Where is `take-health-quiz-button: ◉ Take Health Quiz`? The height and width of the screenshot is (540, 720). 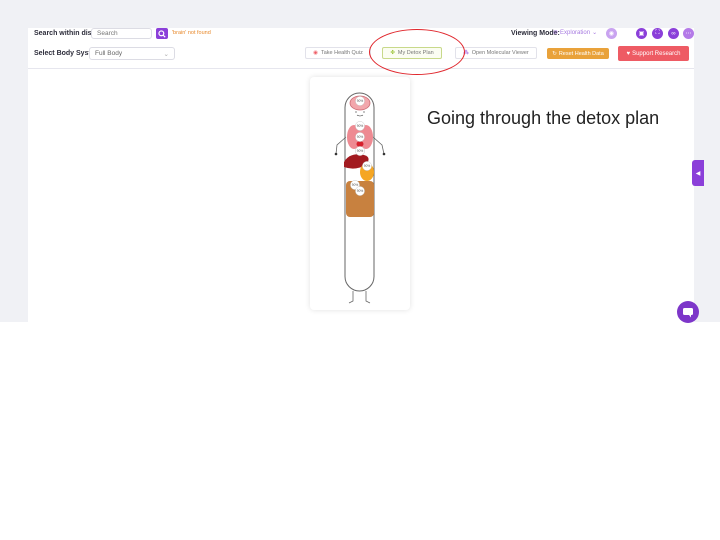 take-health-quiz-button: ◉ Take Health Quiz is located at coordinates (338, 53).